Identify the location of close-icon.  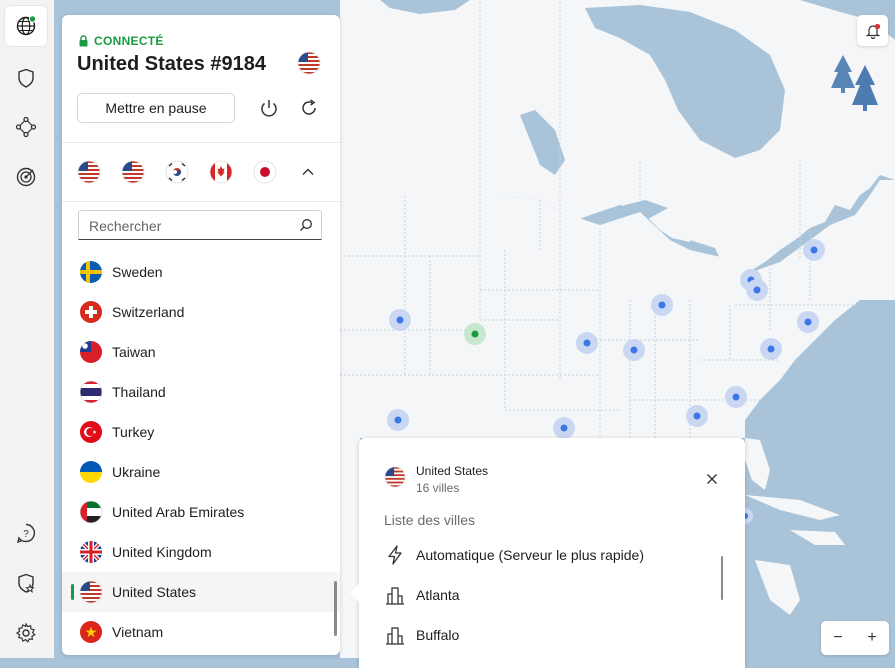
(712, 479).